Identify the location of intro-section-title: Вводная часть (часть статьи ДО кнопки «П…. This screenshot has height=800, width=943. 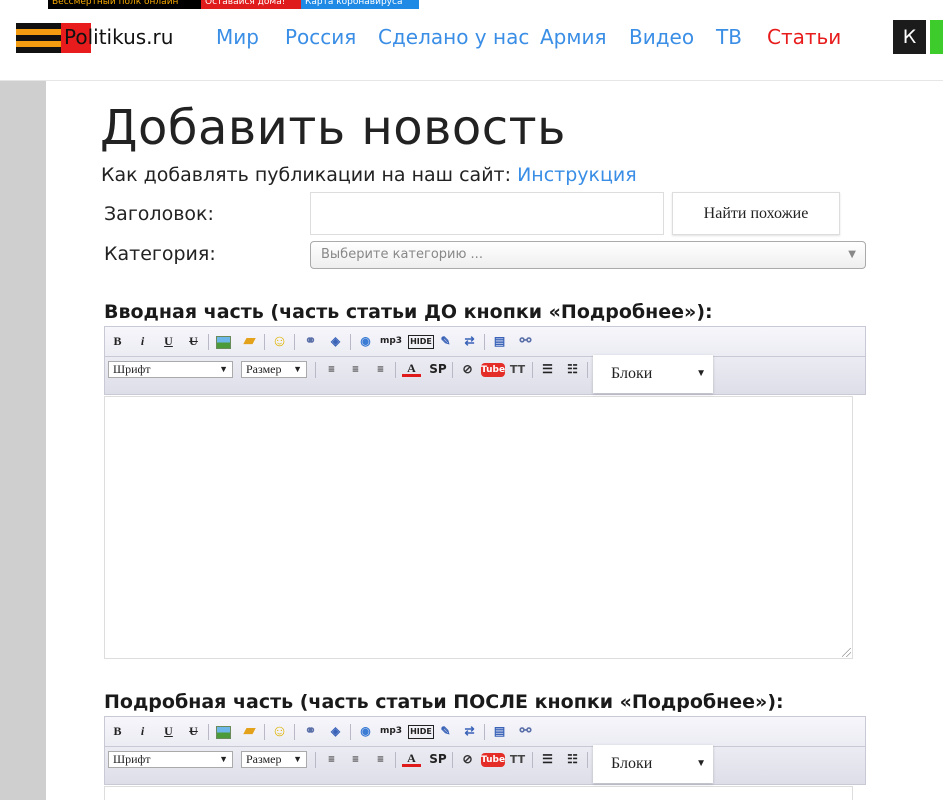
(408, 312).